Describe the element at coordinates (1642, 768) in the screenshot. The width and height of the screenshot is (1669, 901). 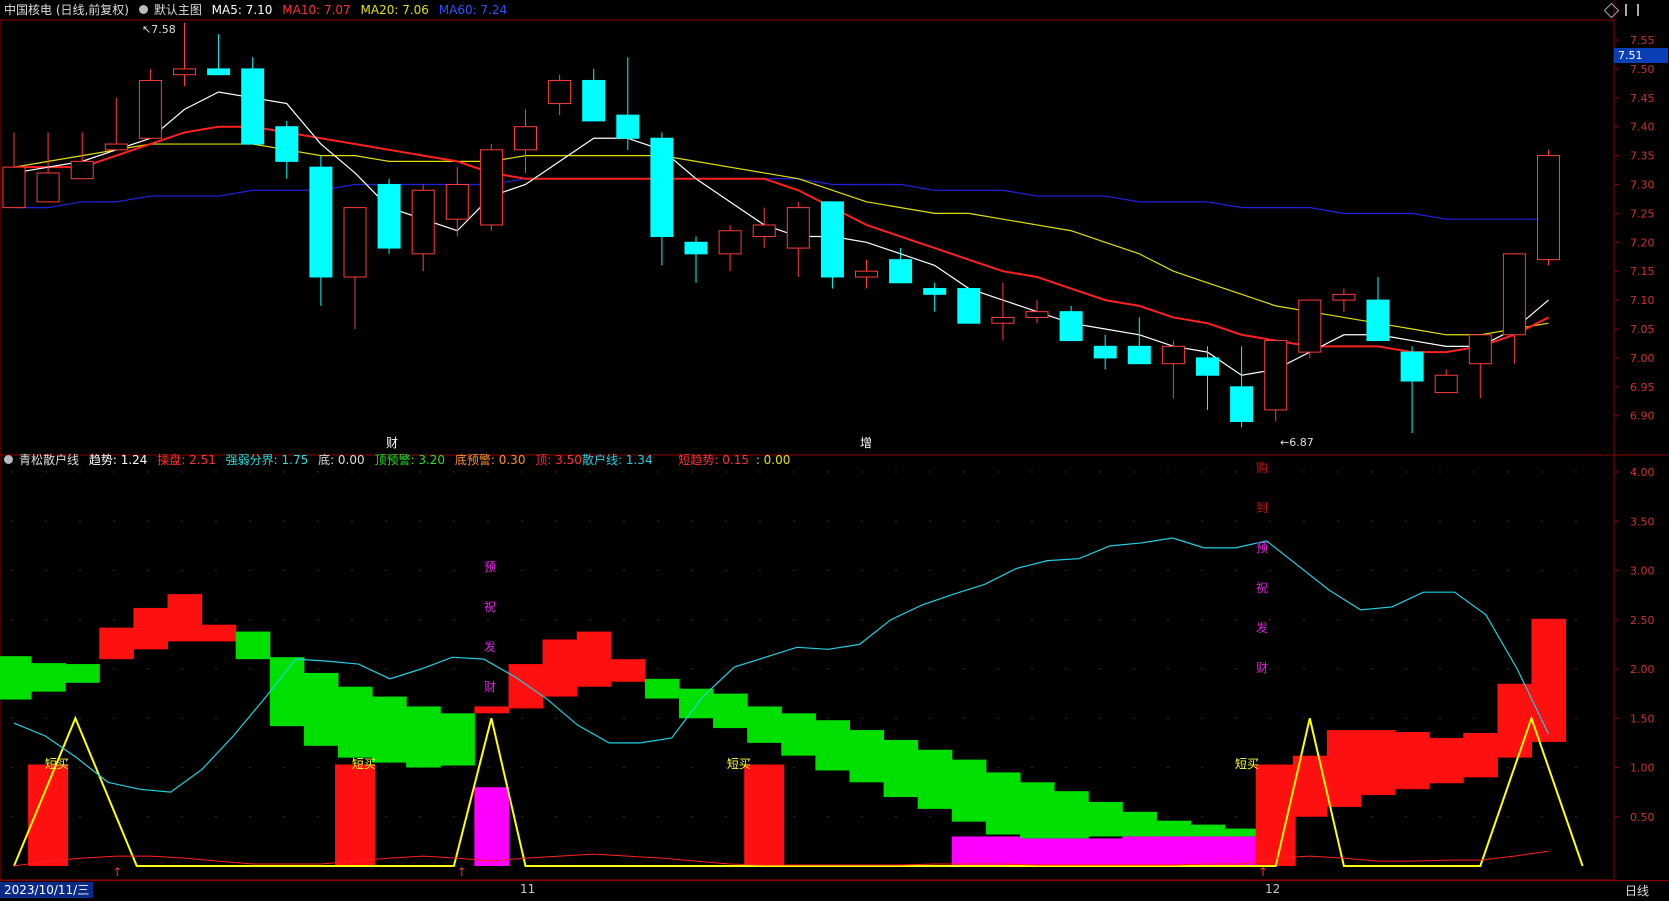
I see `indicator-axis-label: 1.00` at that location.